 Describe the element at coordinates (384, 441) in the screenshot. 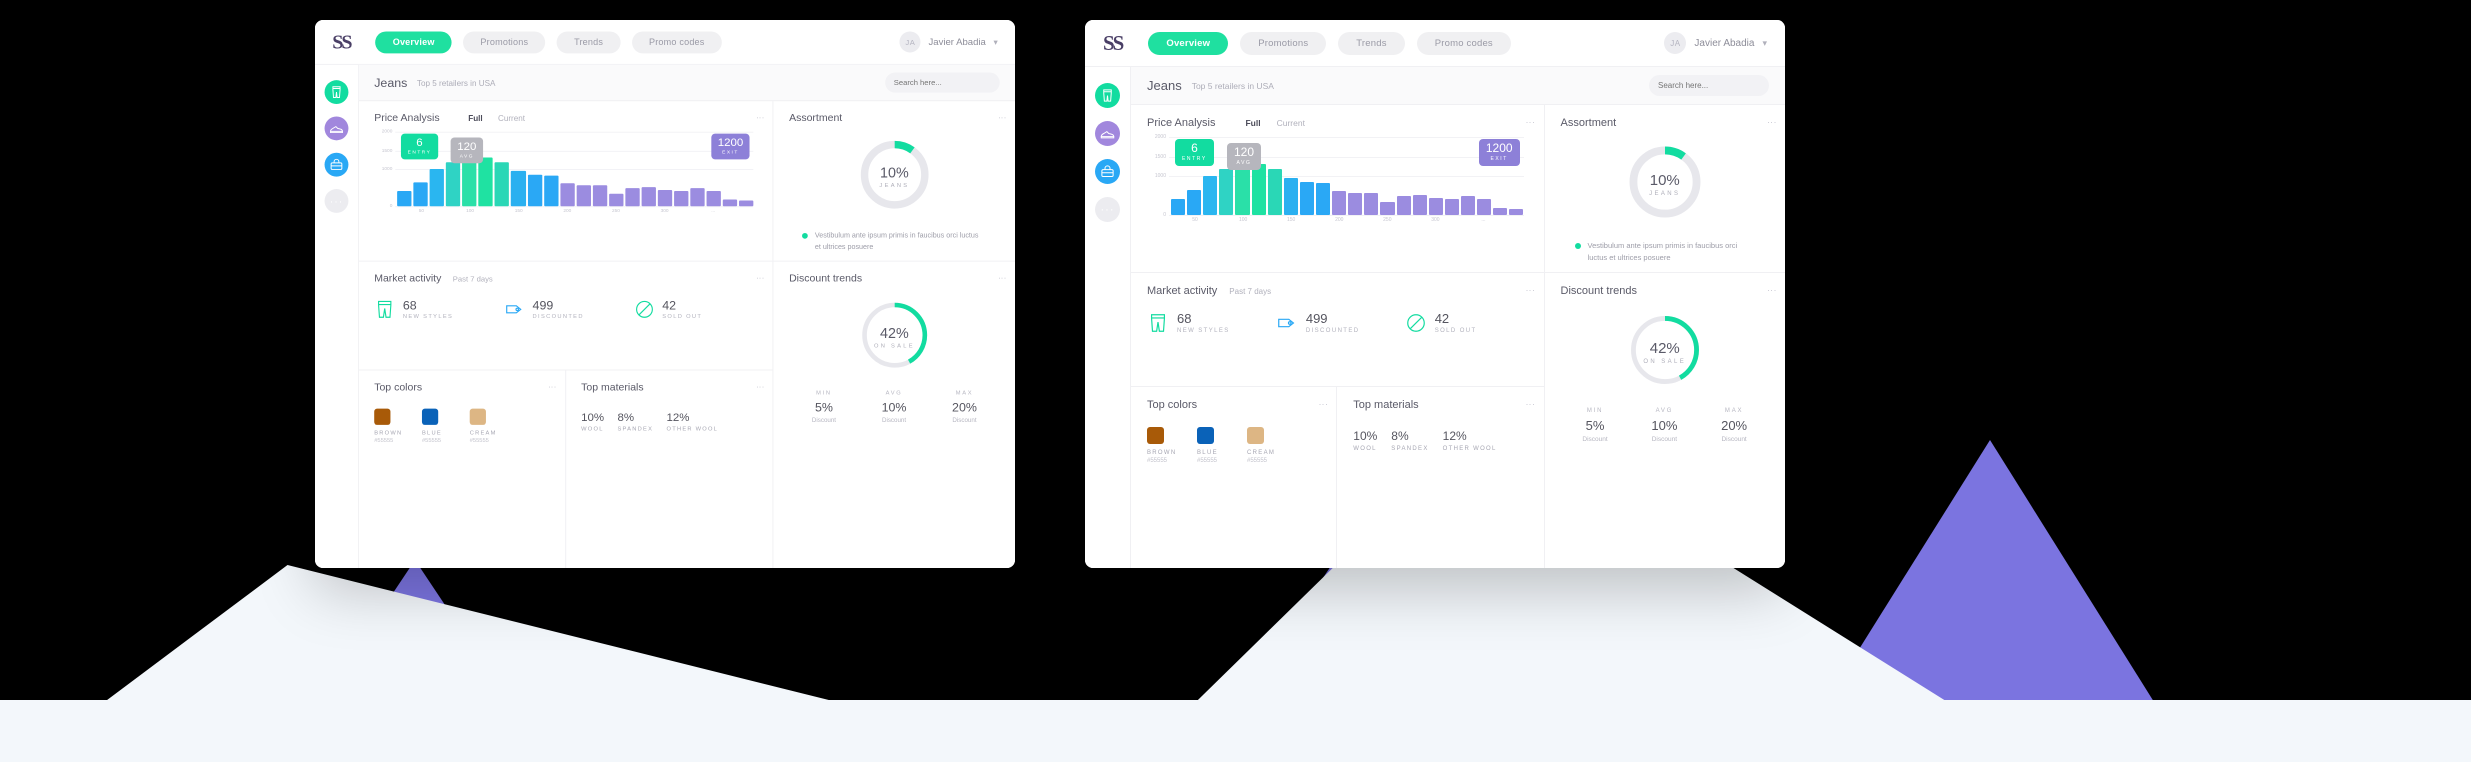

I see `color-hex: #55555` at that location.